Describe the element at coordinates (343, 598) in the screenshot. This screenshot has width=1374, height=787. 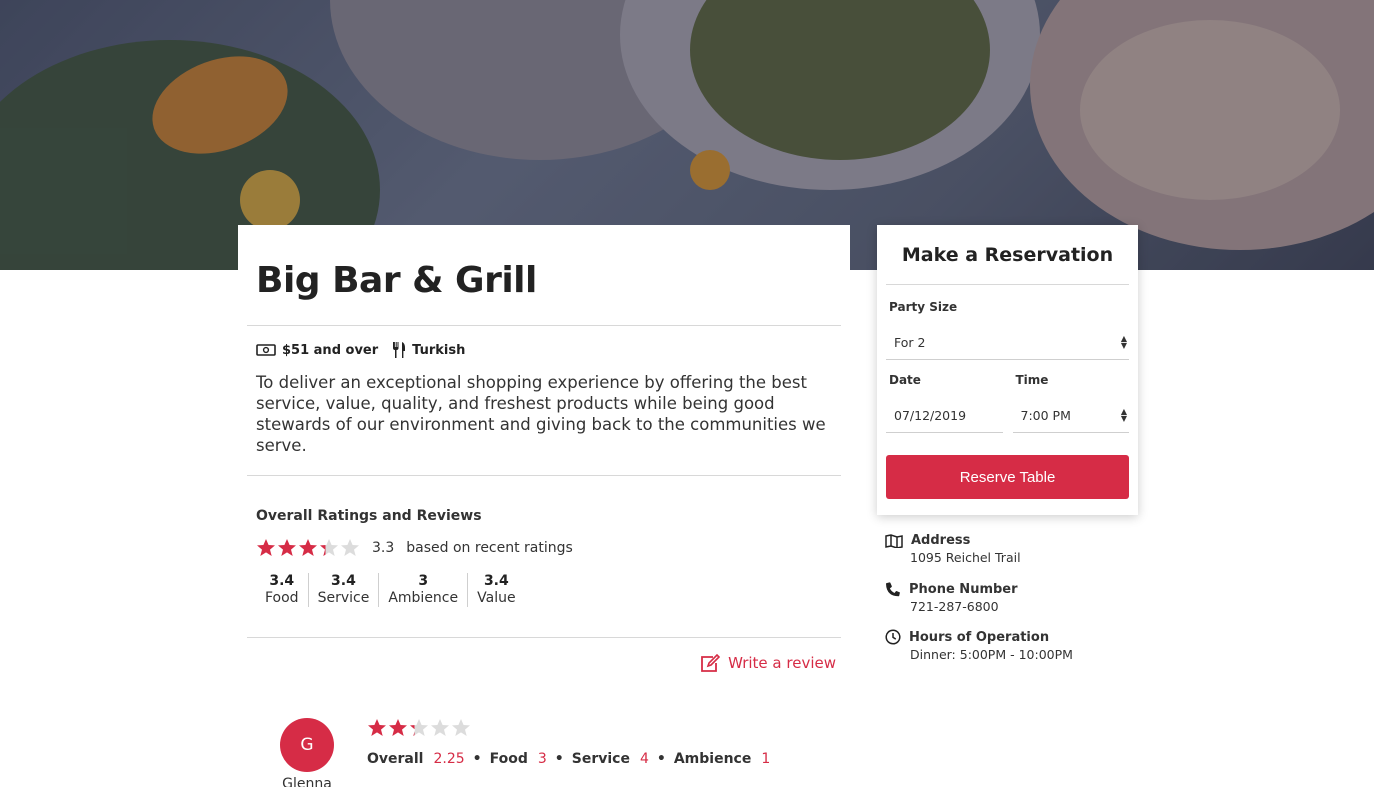
I see `sub-rating-label: Service` at that location.